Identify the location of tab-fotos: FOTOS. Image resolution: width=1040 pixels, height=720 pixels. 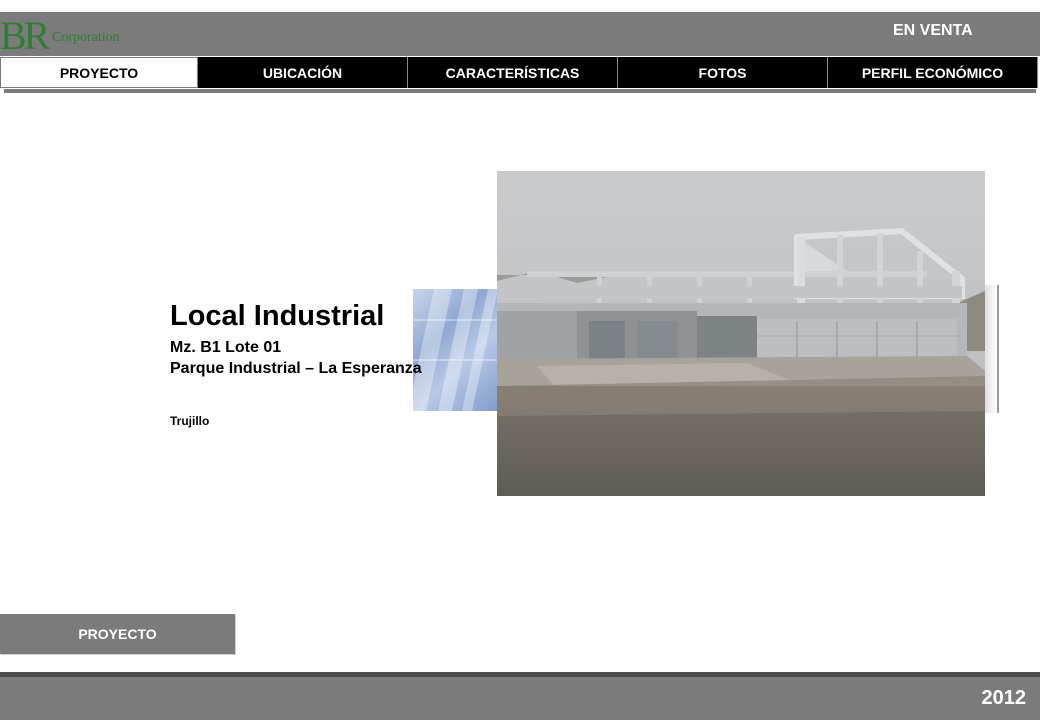
(723, 72).